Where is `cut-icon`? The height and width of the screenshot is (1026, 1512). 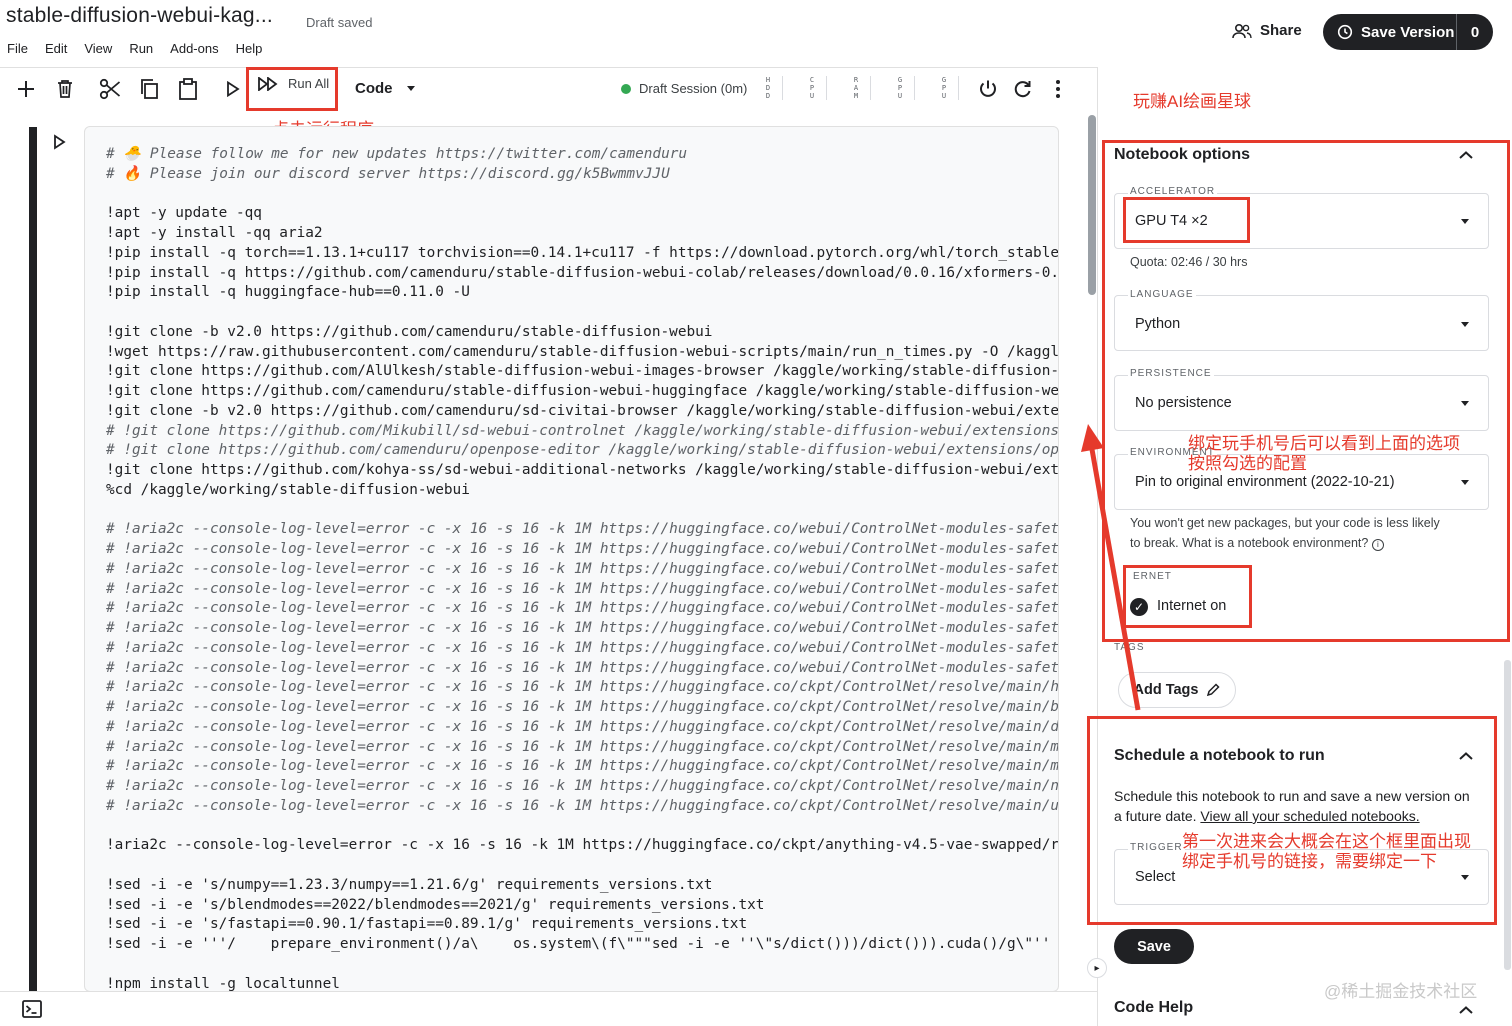
cut-icon is located at coordinates (110, 89).